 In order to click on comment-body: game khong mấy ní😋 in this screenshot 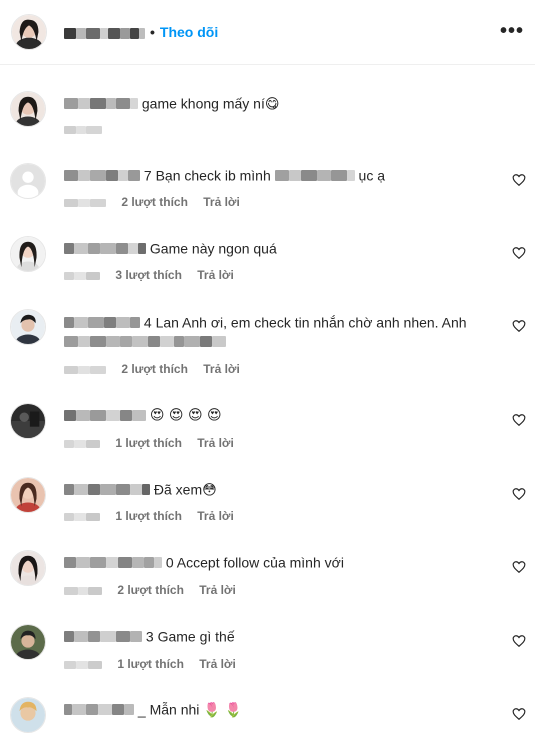, I will do `click(284, 102)`.